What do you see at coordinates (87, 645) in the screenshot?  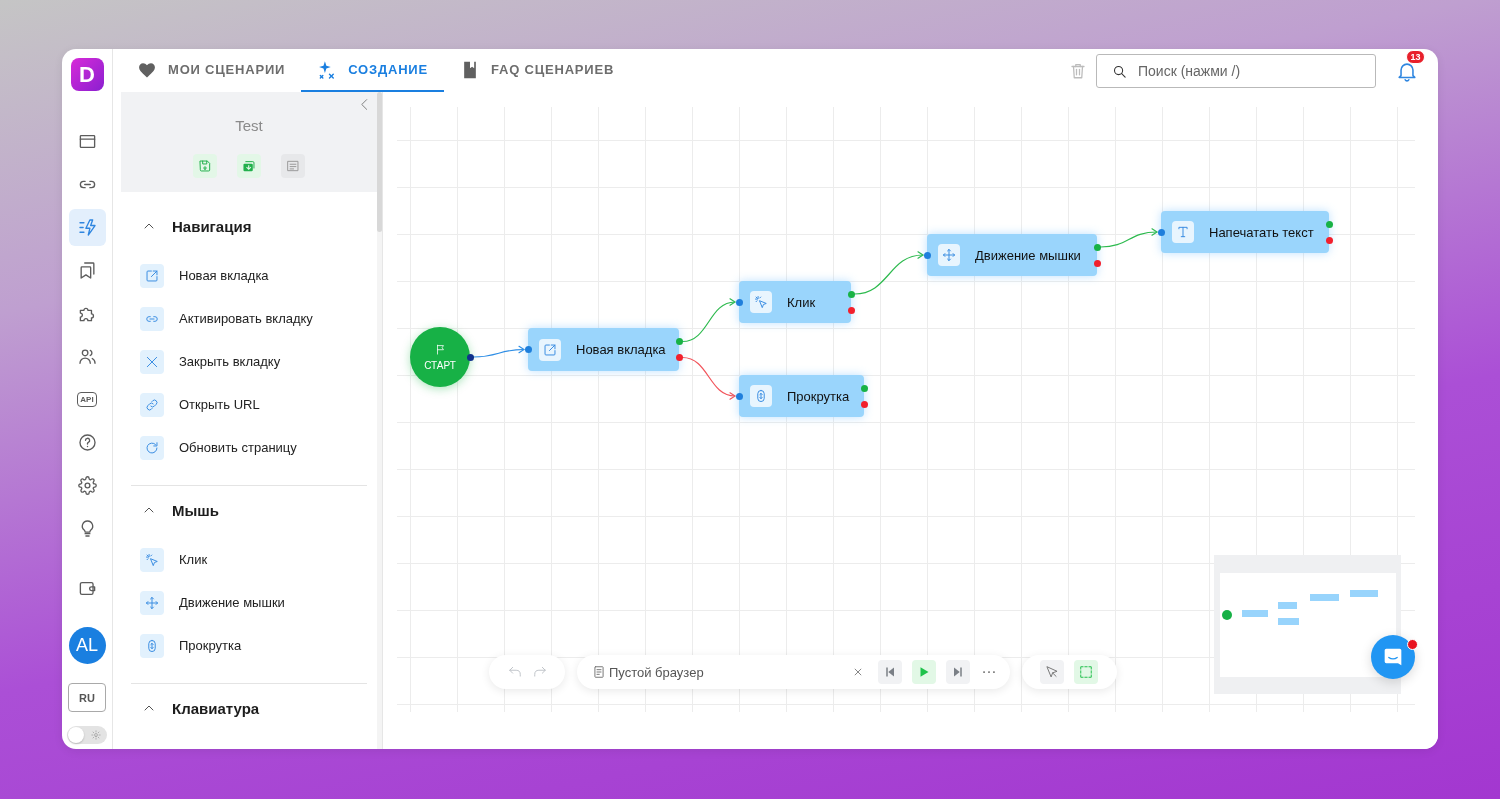 I see `user-avatar: AL` at bounding box center [87, 645].